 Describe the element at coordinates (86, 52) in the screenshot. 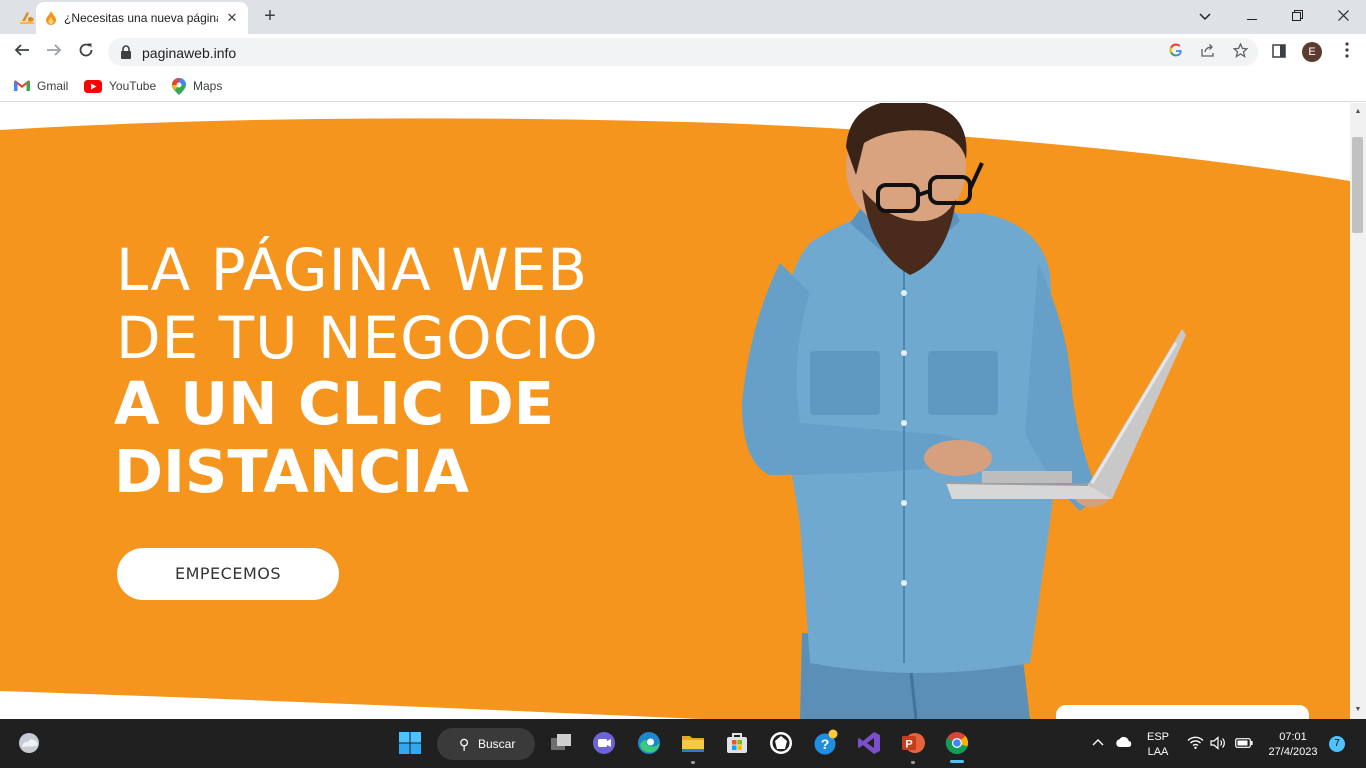

I see `reload-button` at that location.